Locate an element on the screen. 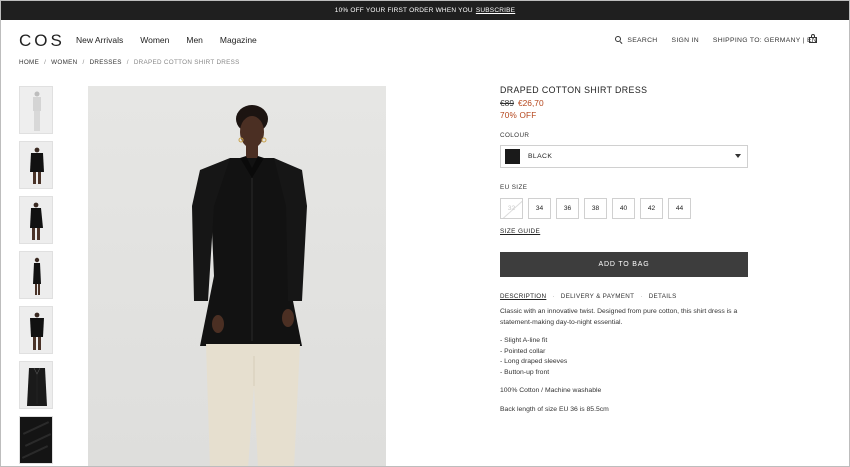 Image resolution: width=850 pixels, height=467 pixels. tab-delivery-payment: DELIVERY & PAYMENT is located at coordinates (598, 296).